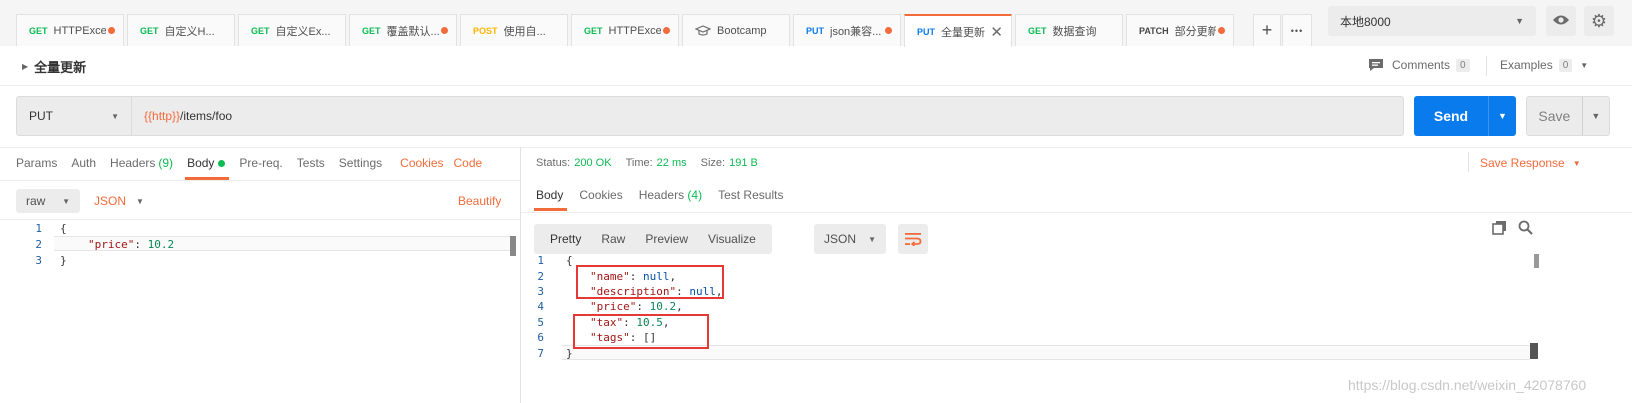  I want to click on beautify-link: Beautify, so click(479, 201).